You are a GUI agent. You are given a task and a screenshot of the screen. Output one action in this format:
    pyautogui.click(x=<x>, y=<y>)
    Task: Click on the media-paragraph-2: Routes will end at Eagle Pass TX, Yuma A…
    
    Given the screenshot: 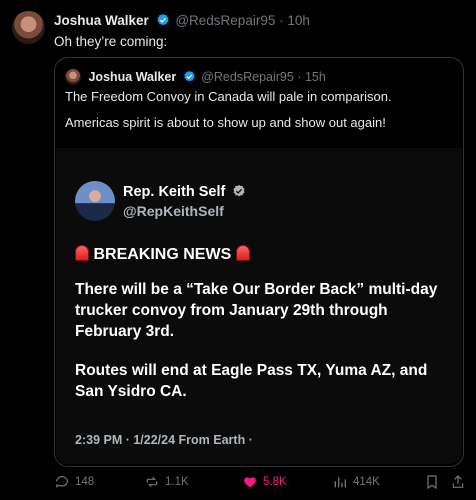 What is the action you would take?
    pyautogui.click(x=251, y=381)
    